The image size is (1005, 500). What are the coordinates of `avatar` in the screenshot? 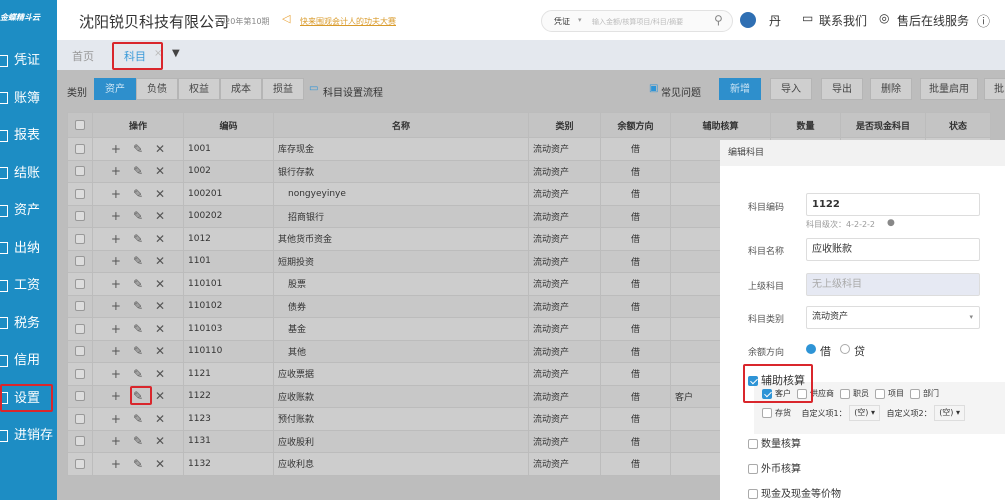 It's located at (748, 20).